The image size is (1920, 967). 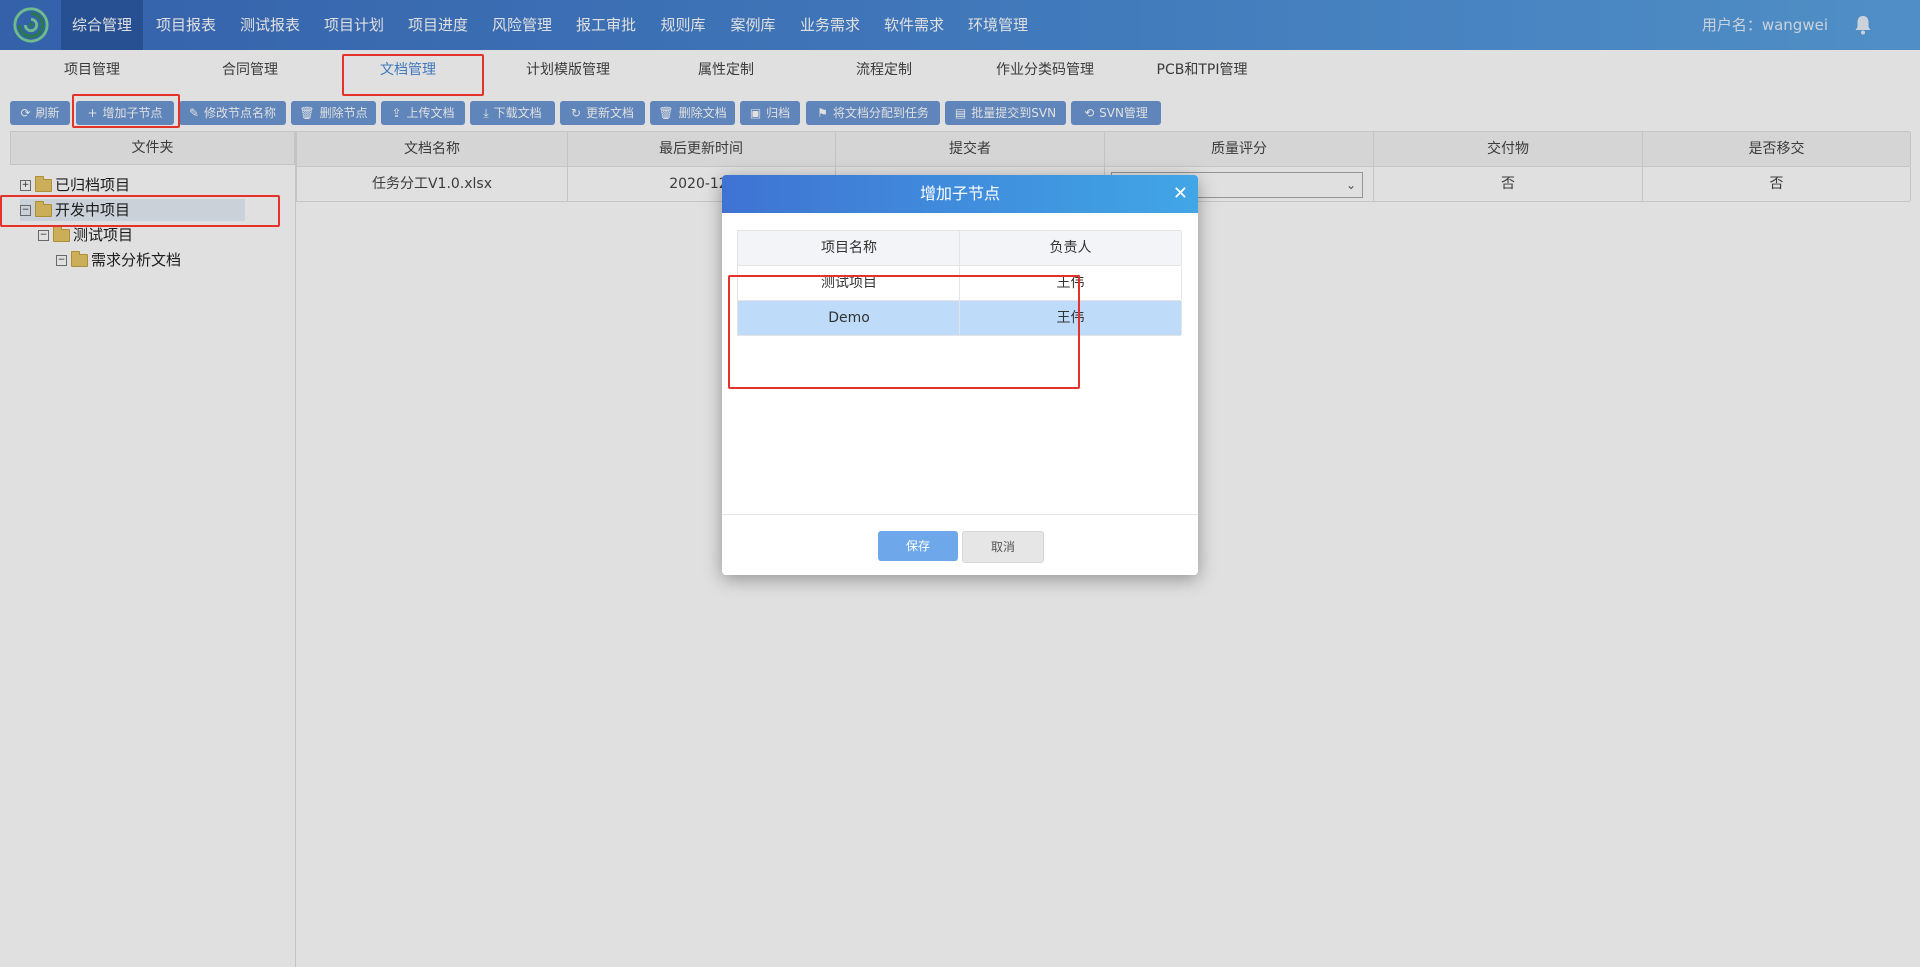 I want to click on table-row-selected: Demo 王伟, so click(x=959, y=318).